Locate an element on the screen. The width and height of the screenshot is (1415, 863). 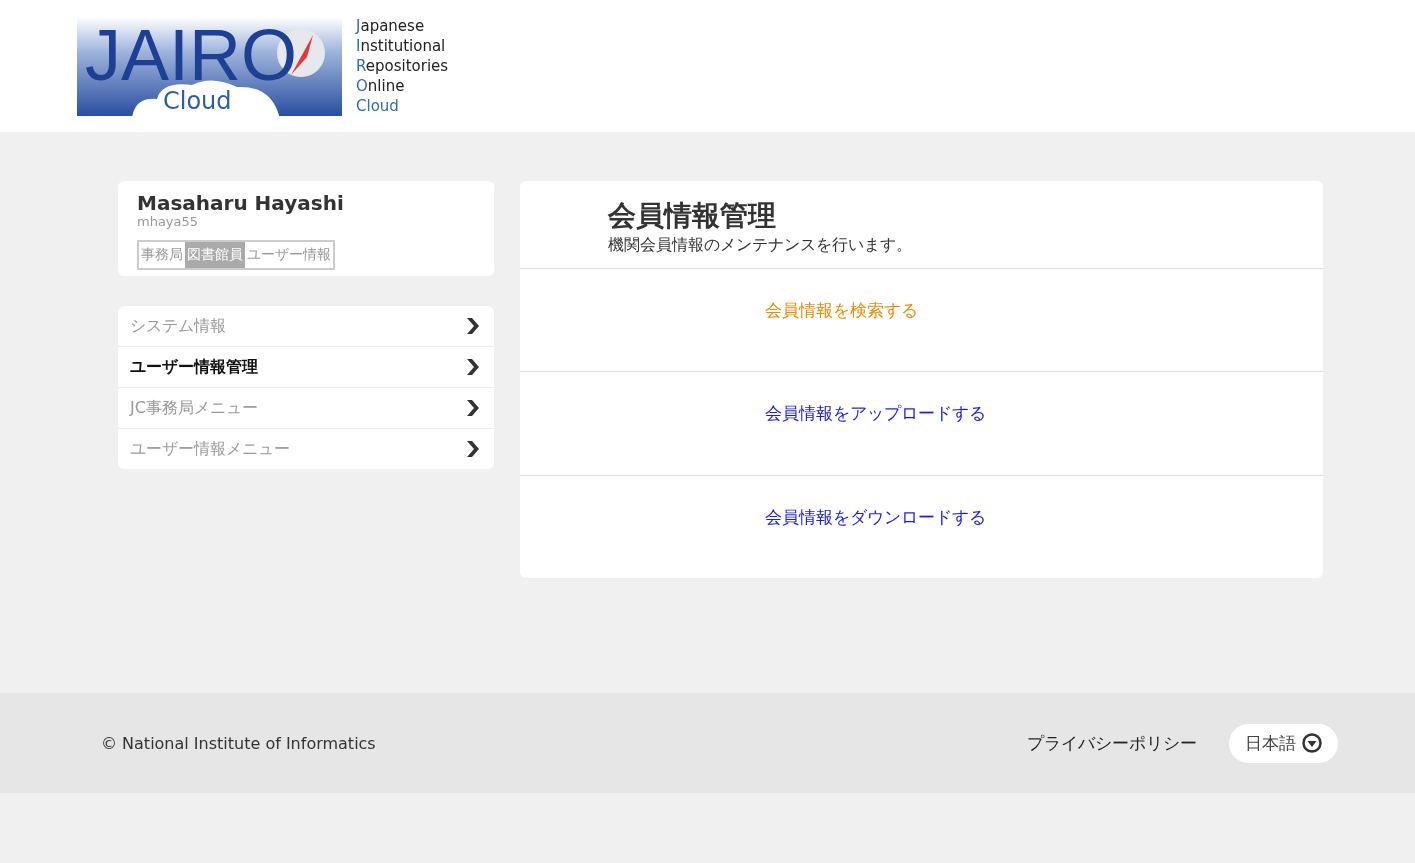
menu-item: ユーザー情報メニュー is located at coordinates (306, 449).